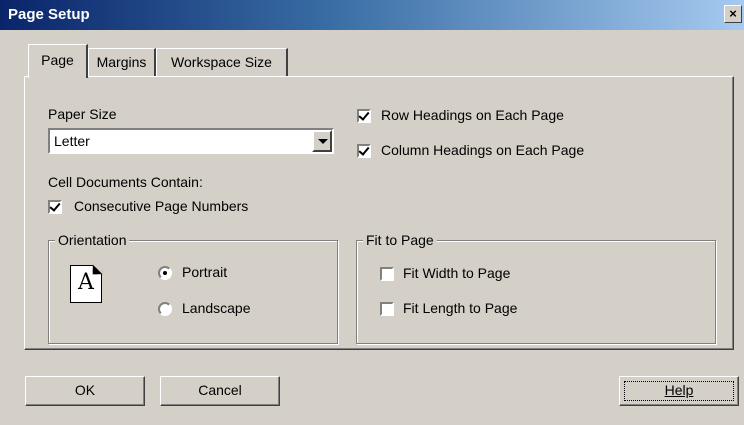  I want to click on ok-button-label: OK, so click(85, 390).